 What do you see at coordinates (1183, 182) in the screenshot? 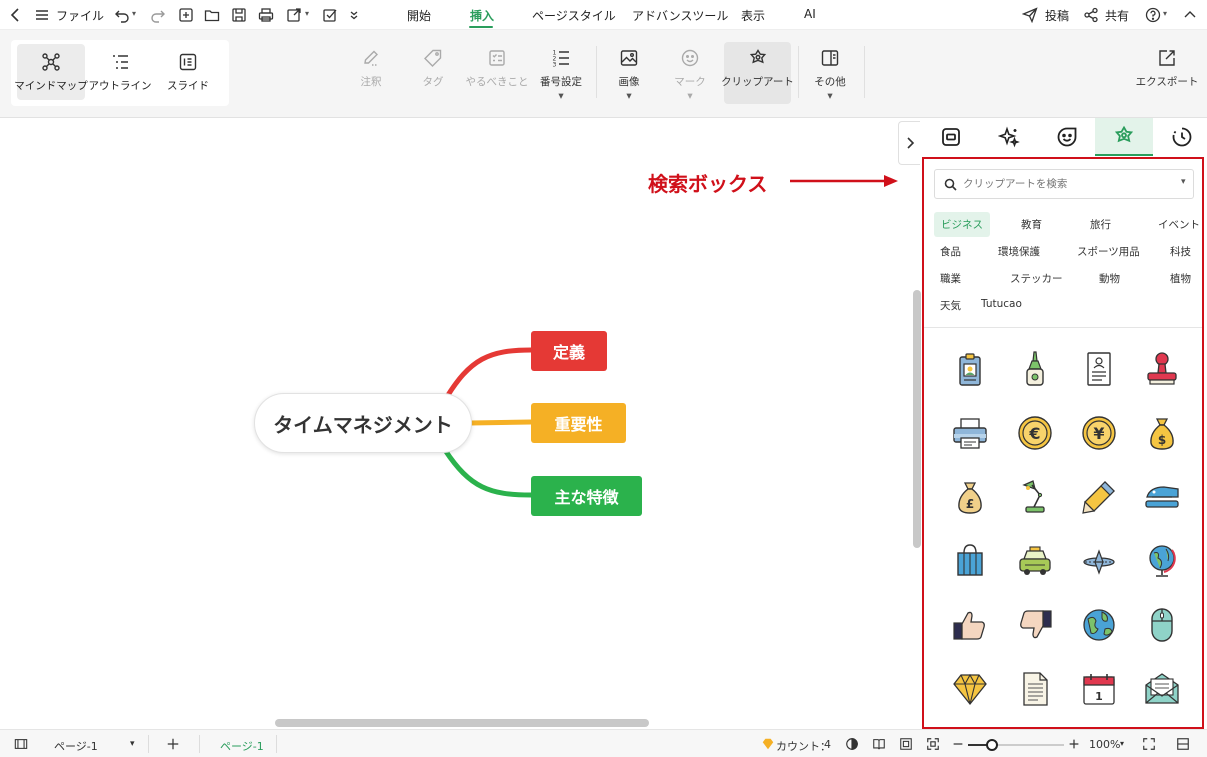
I see `search-dropdown-icon: ▾` at bounding box center [1183, 182].